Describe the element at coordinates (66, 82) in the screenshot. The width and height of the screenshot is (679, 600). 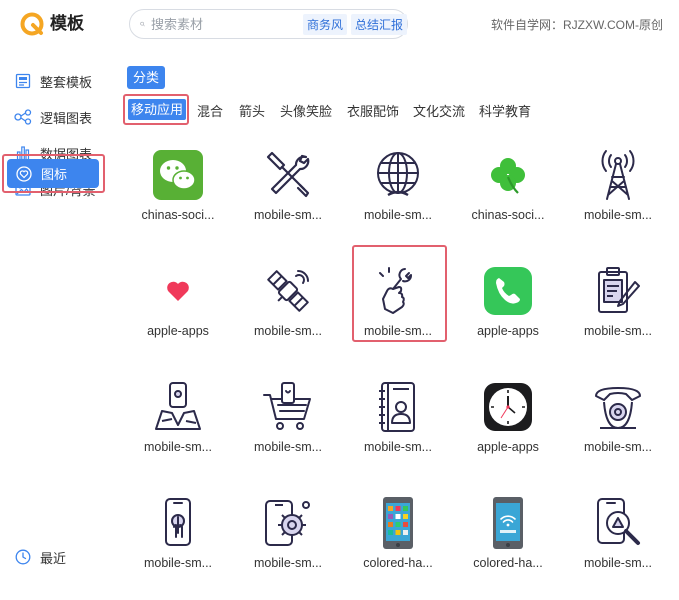
I see `sidebar-item-label: 整套模板` at that location.